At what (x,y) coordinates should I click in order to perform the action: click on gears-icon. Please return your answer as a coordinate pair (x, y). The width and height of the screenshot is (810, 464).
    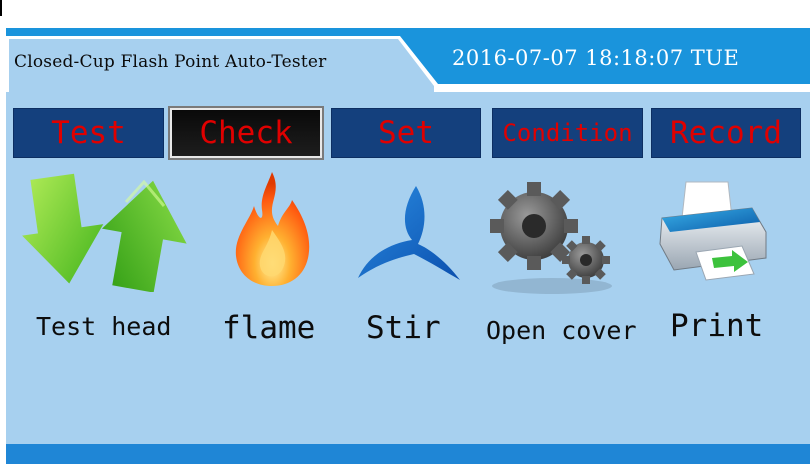
    Looking at the image, I should click on (552, 239).